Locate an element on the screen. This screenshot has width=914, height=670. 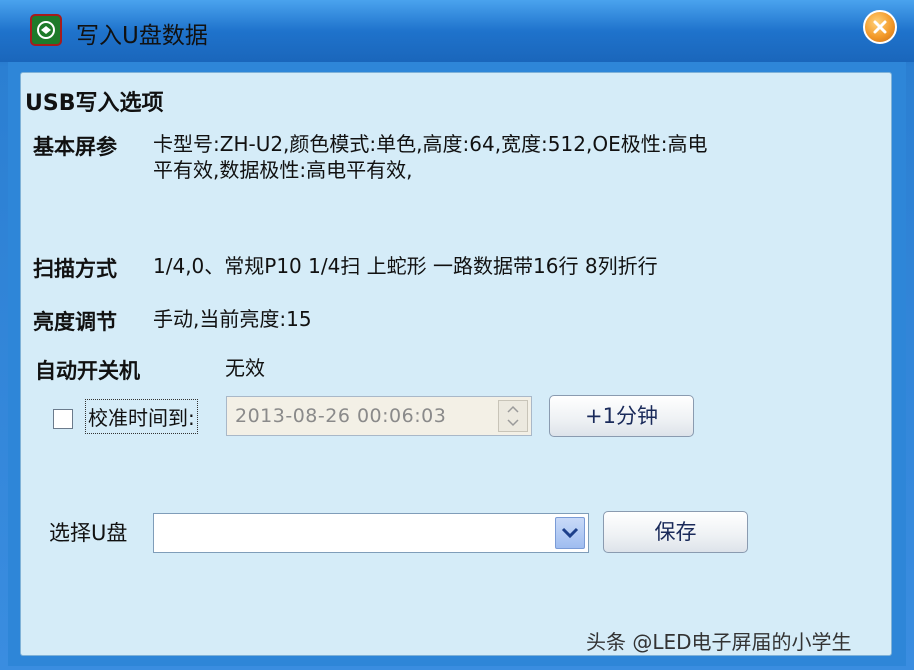
select-udisk-label: 选择U盘 is located at coordinates (88, 533).